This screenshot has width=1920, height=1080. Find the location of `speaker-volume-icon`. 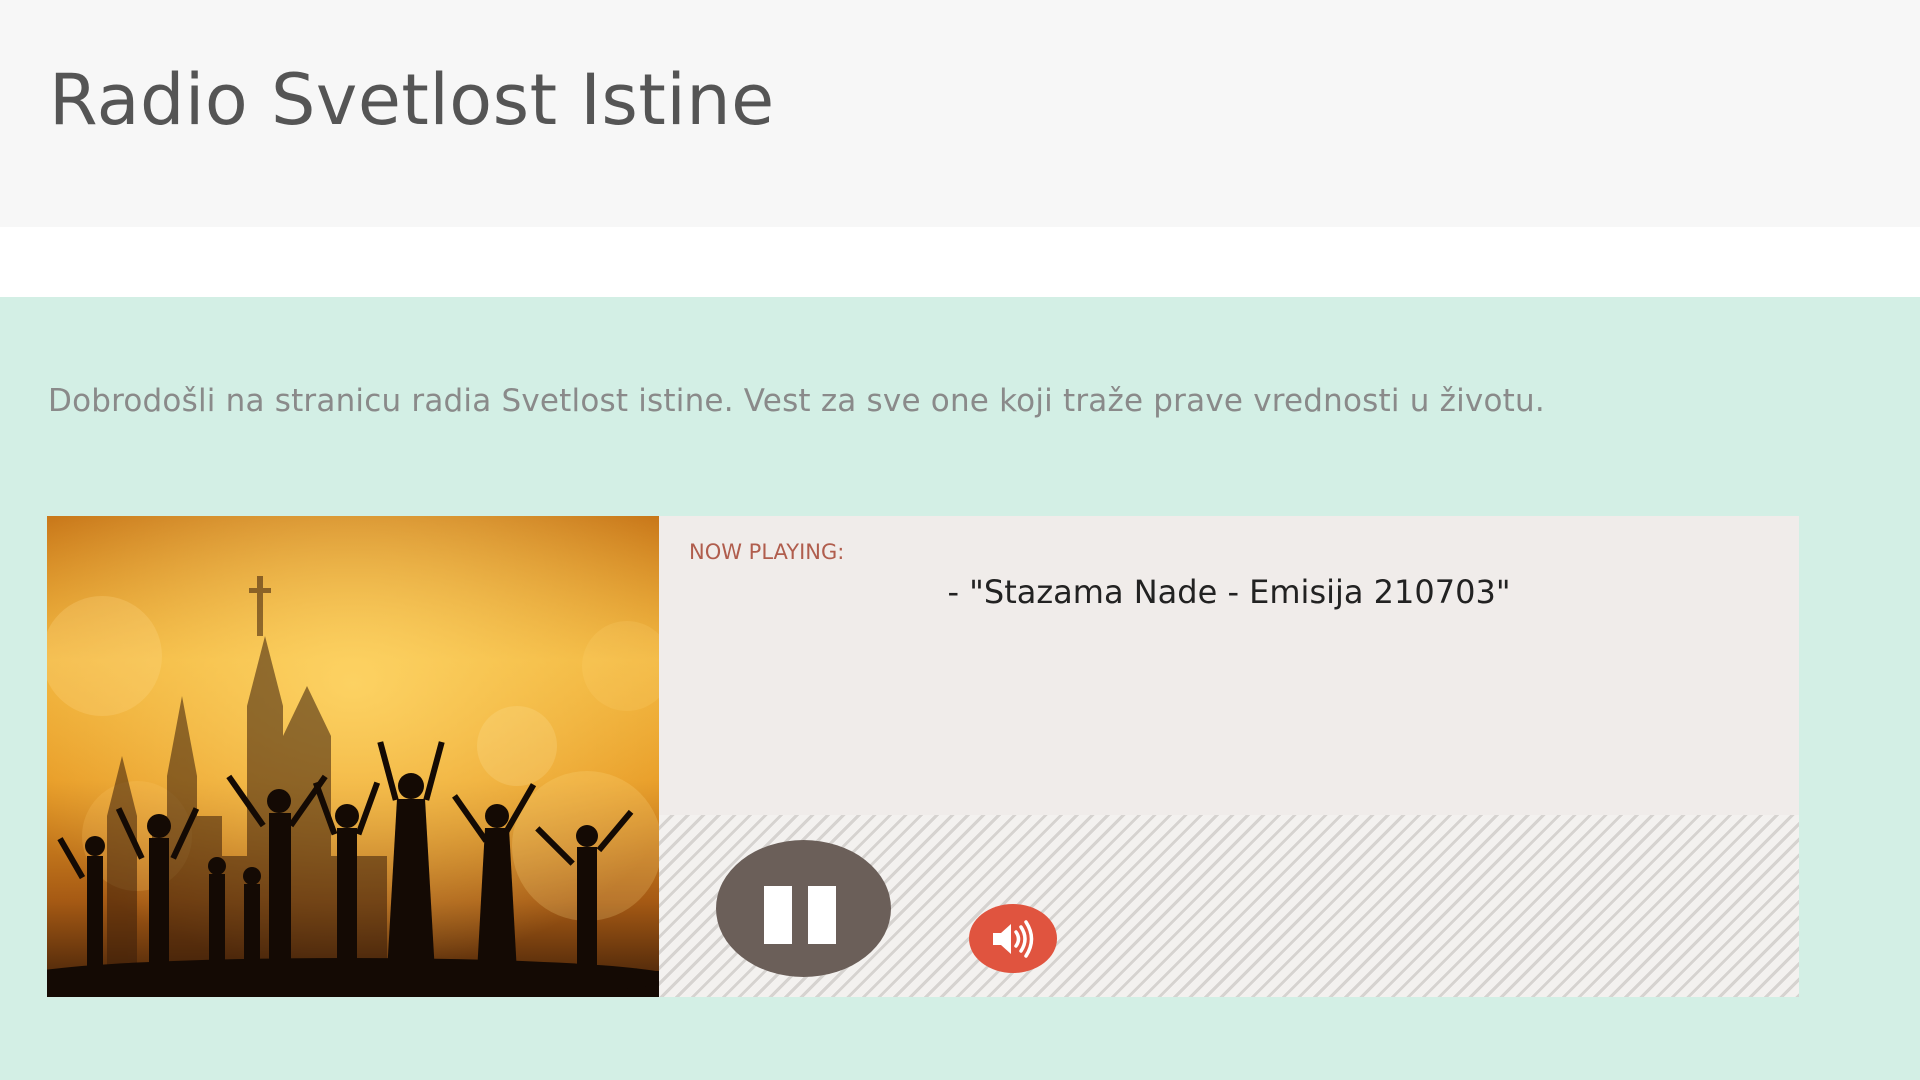

speaker-volume-icon is located at coordinates (1013, 939).